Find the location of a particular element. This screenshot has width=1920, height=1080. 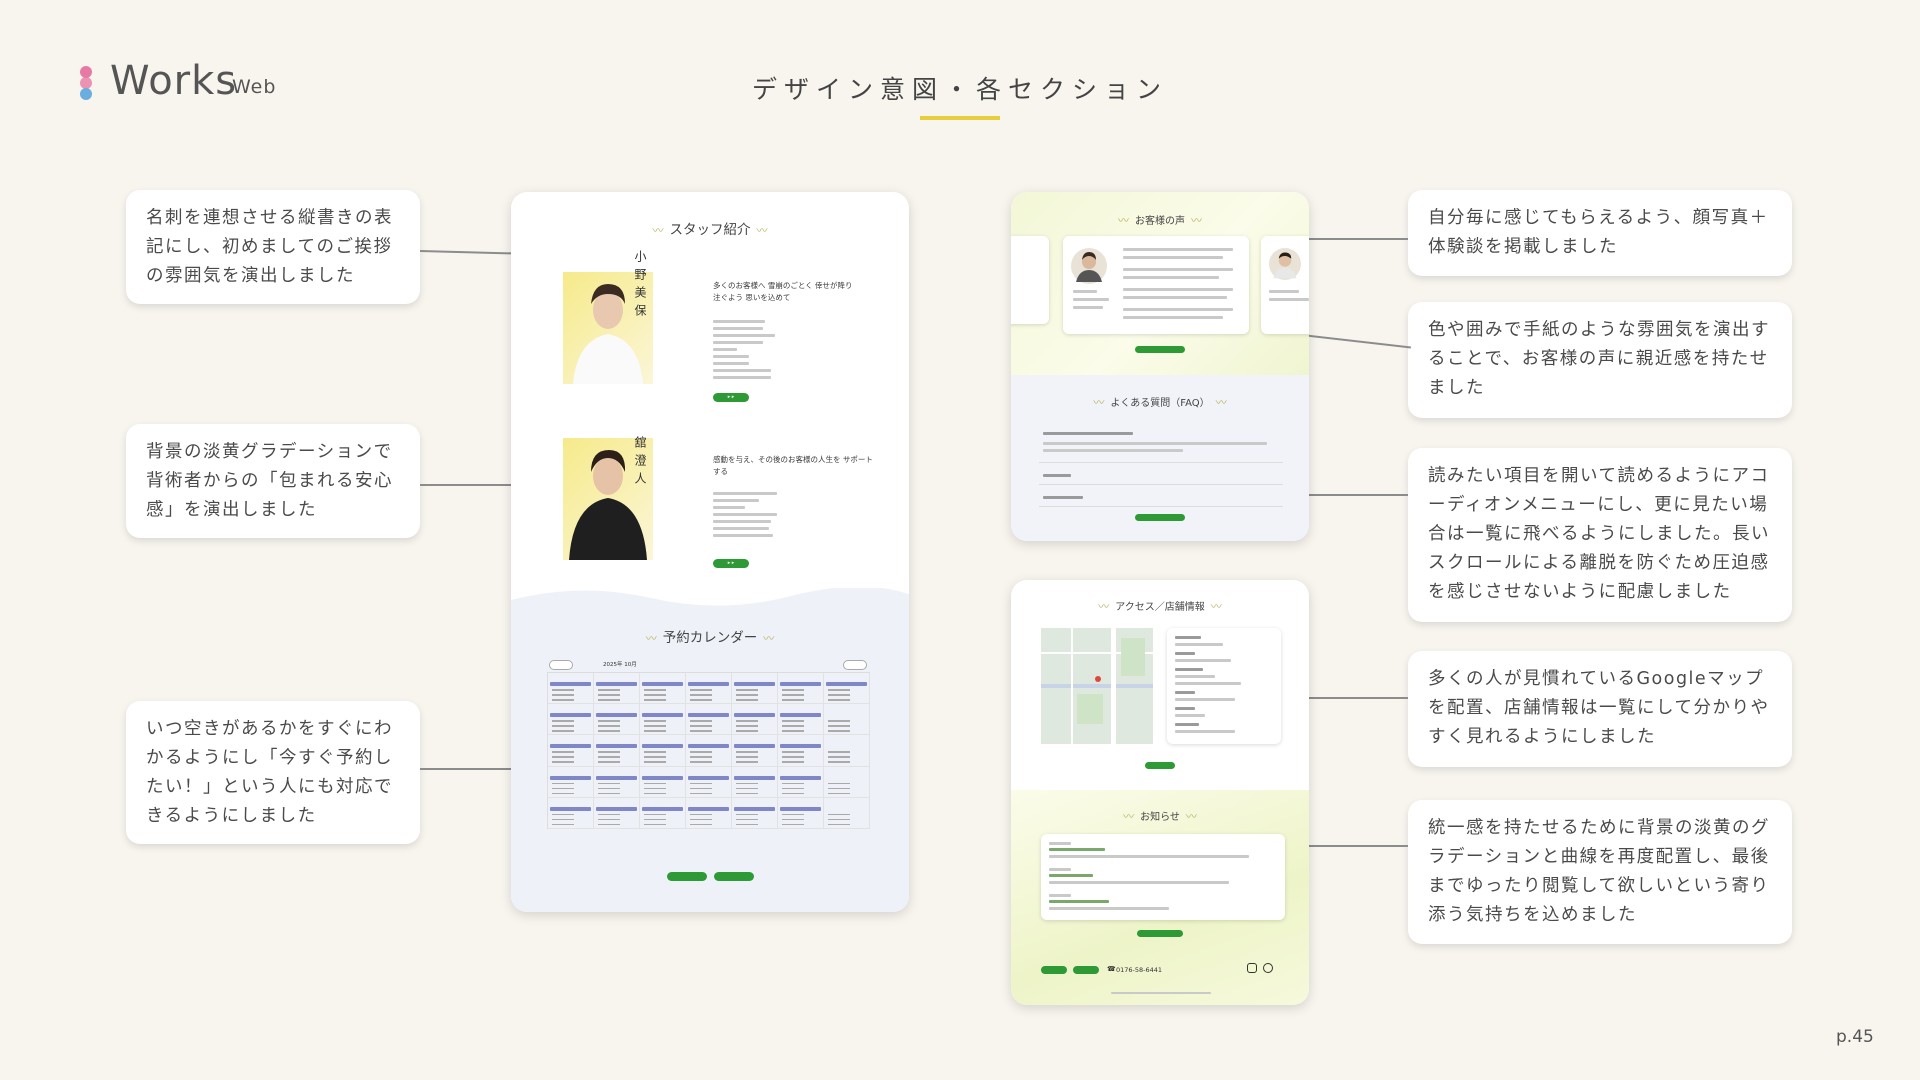

calendar-today-button is located at coordinates (561, 665).